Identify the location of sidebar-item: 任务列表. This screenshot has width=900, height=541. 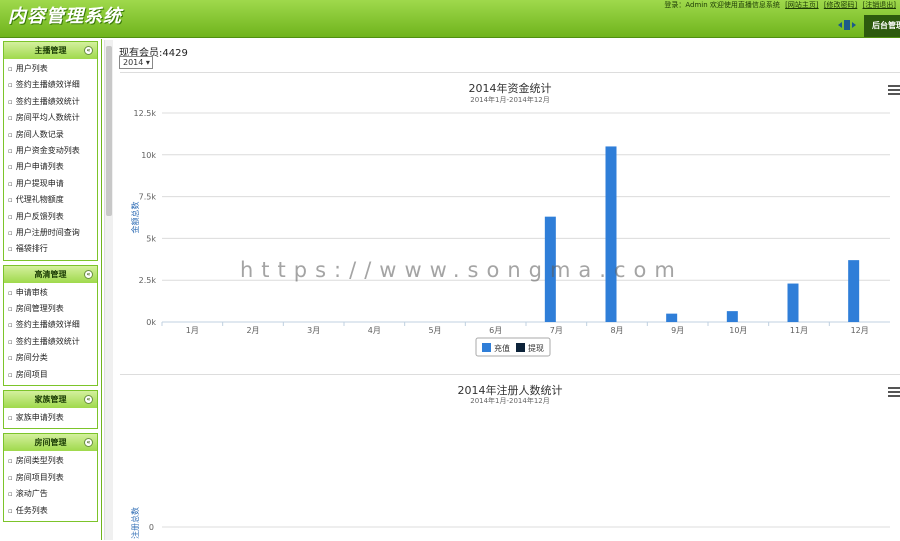
(52, 511).